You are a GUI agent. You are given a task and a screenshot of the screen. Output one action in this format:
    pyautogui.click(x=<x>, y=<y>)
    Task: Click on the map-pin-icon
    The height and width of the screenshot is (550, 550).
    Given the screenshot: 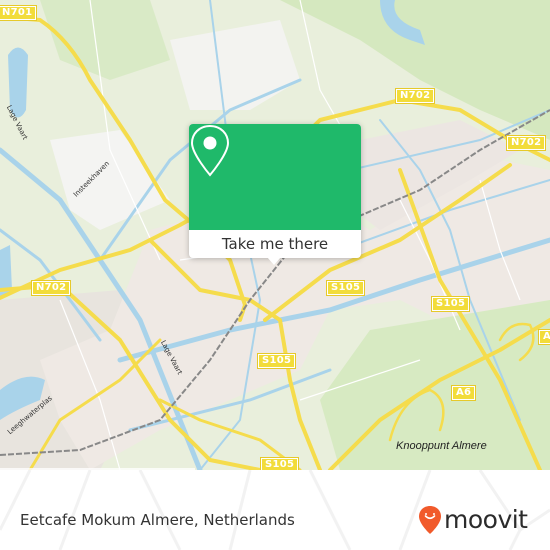 What is the action you would take?
    pyautogui.click(x=210, y=150)
    